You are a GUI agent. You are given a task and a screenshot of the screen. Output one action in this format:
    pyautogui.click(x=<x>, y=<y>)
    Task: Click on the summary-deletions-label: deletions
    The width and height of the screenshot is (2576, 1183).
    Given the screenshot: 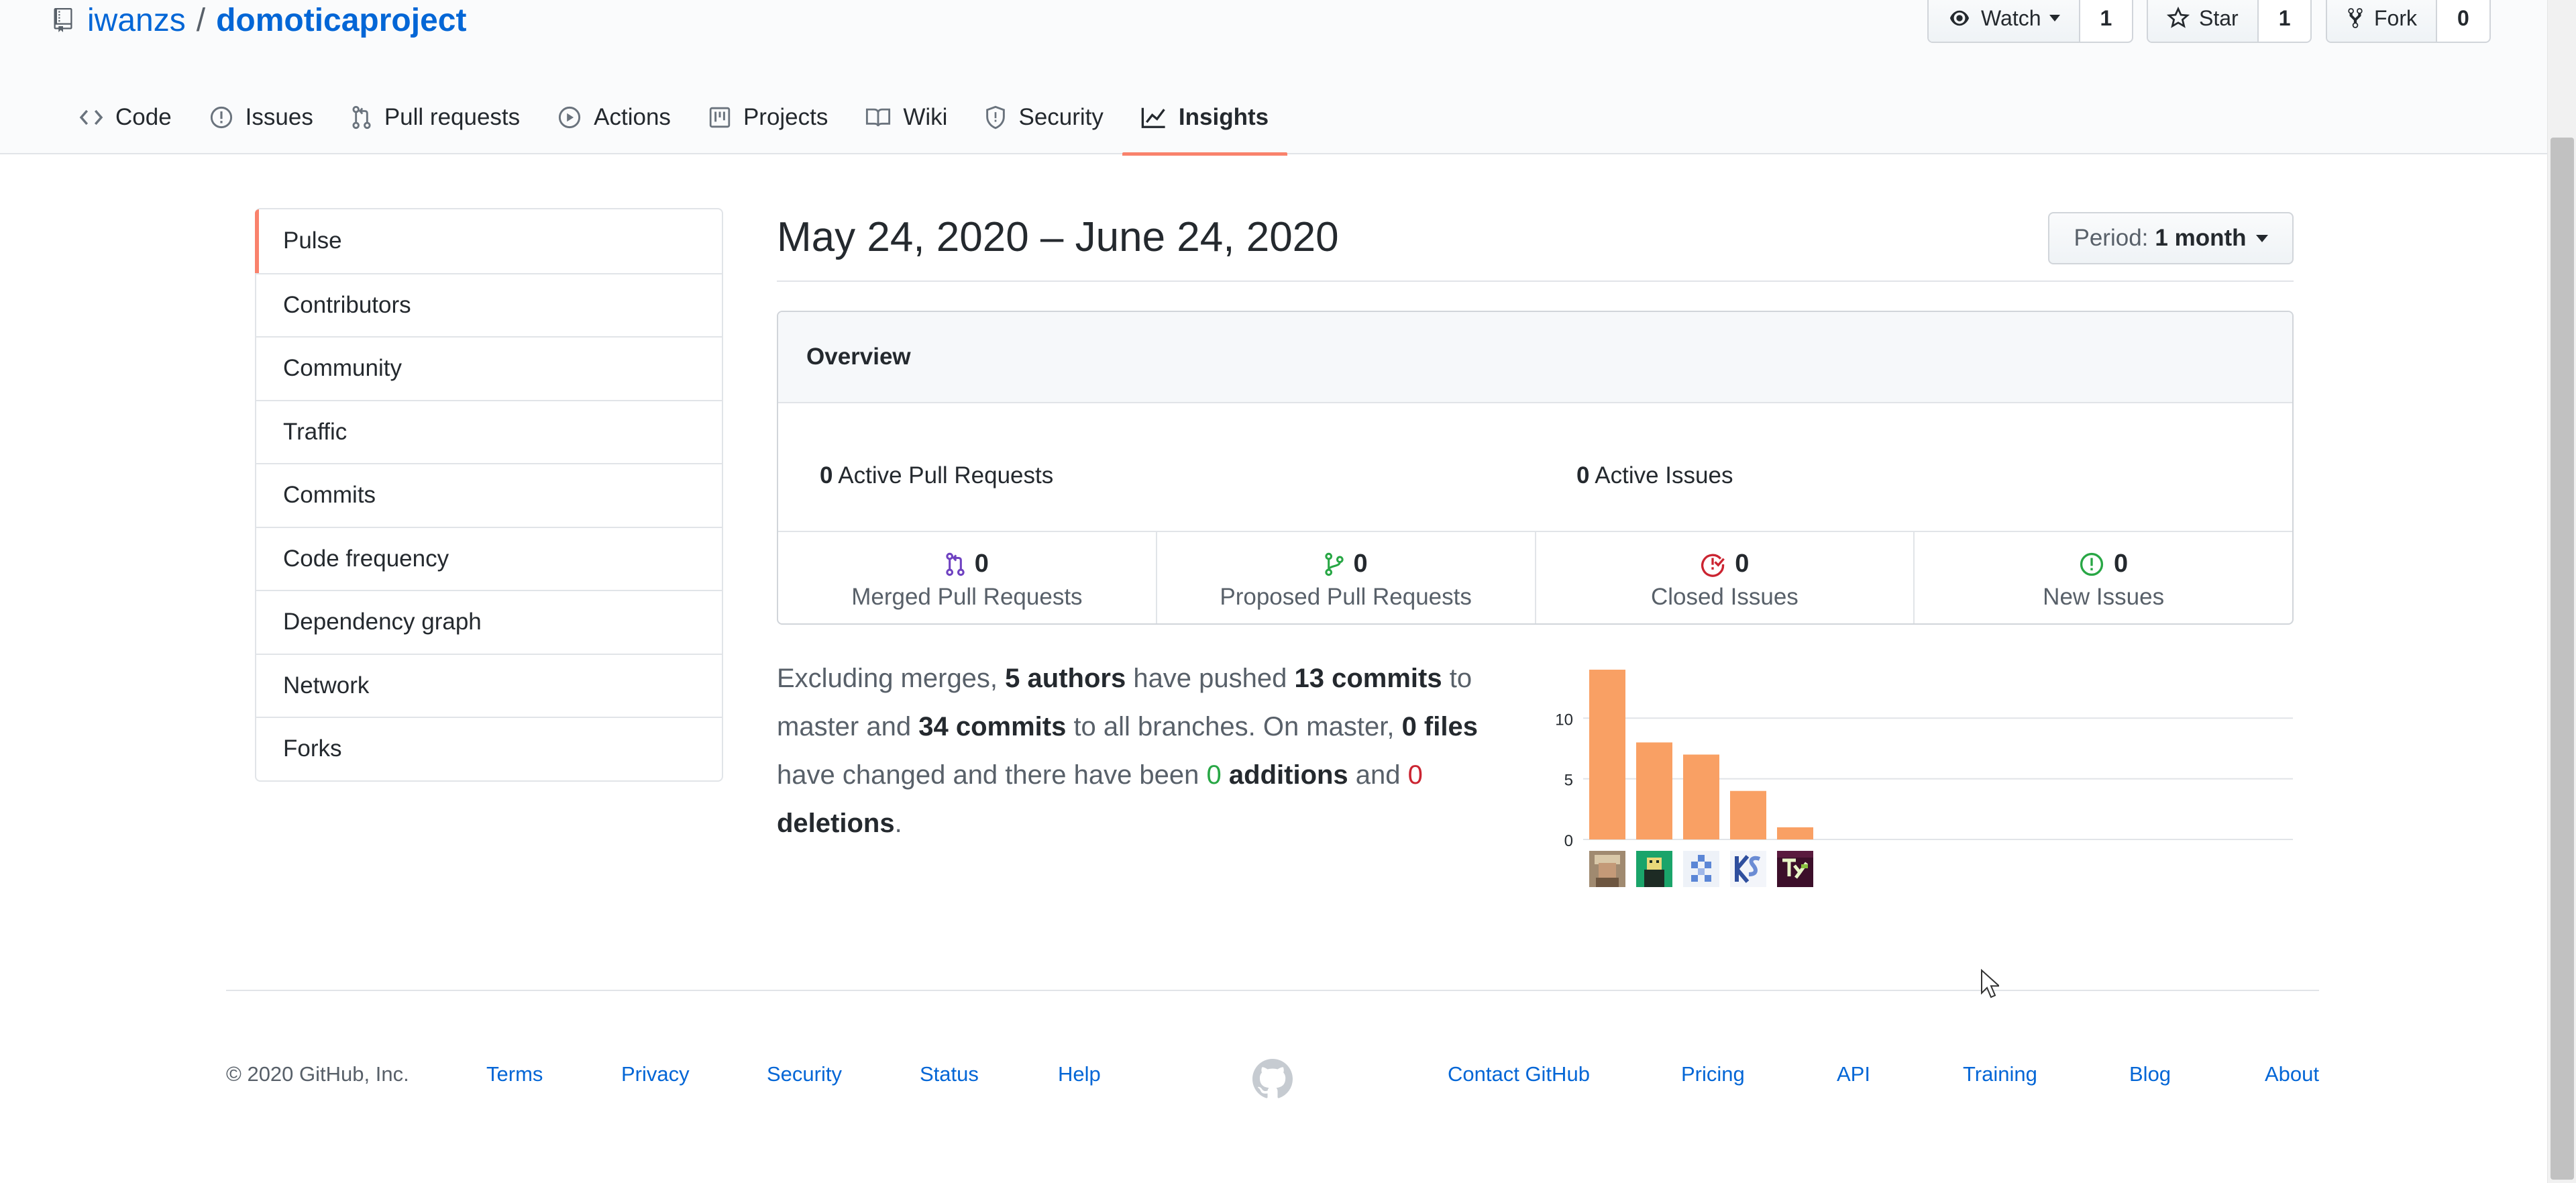 What is the action you would take?
    pyautogui.click(x=836, y=824)
    